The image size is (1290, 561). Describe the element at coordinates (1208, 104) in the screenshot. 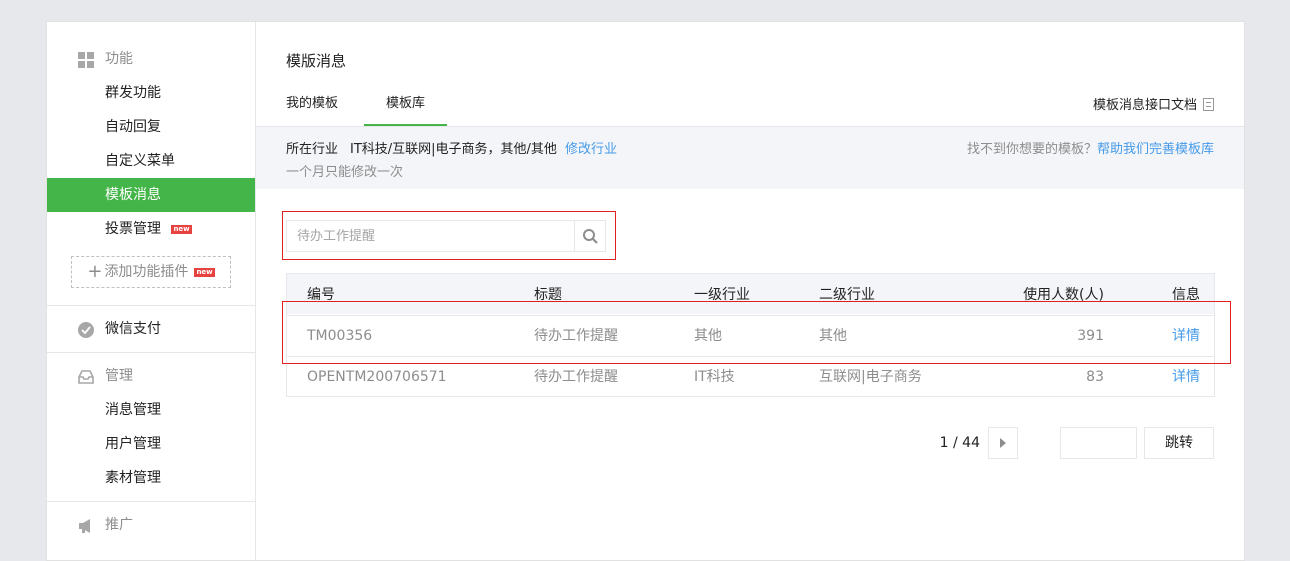

I see `document-icon` at that location.